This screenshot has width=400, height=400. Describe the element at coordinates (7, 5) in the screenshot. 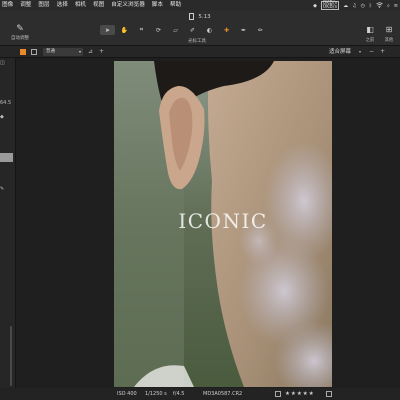

I see `menu-image: 图像` at that location.